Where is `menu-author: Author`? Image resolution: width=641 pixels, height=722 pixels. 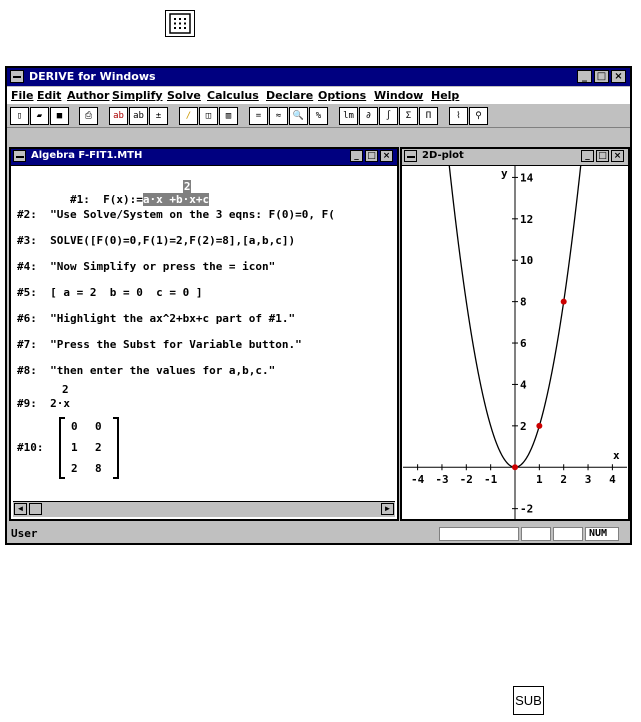 menu-author: Author is located at coordinates (88, 95).